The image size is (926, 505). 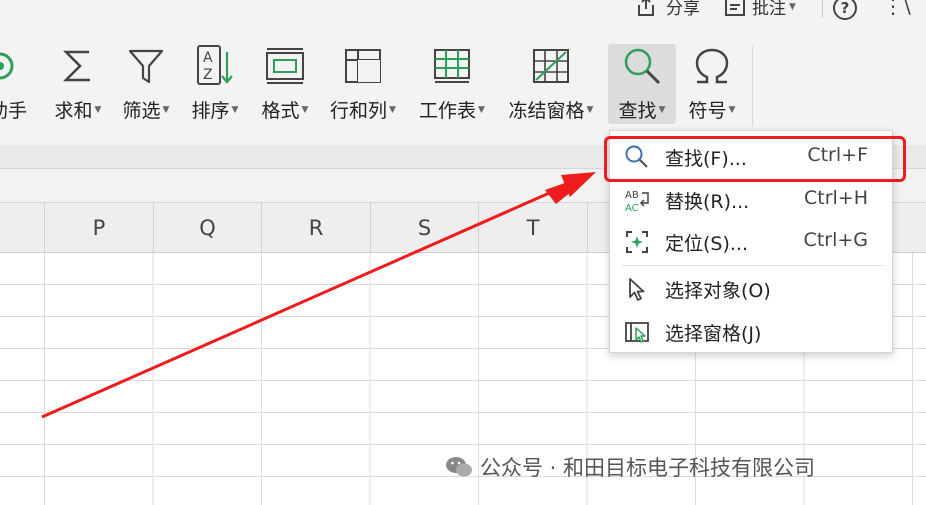 I want to click on column-header-r: R, so click(x=315, y=227).